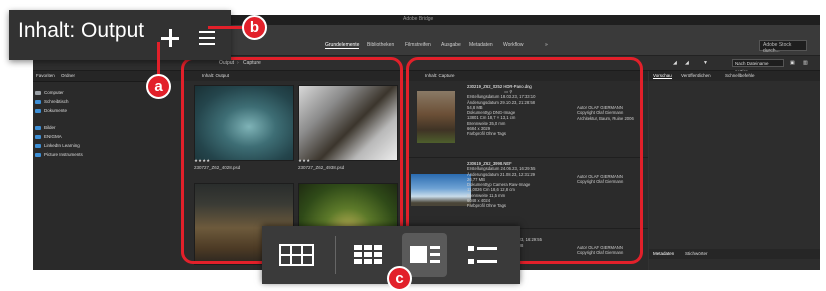 Image resolution: width=826 pixels, height=291 pixels. Describe the element at coordinates (696, 253) in the screenshot. I see `tab-keywords: Stichwörter` at that location.